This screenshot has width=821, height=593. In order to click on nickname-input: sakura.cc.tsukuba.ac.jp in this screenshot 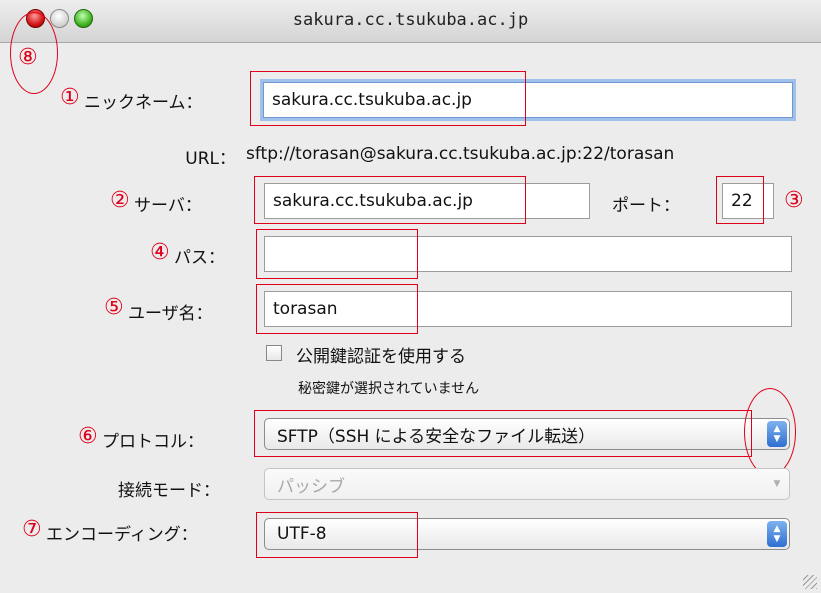, I will do `click(528, 100)`.